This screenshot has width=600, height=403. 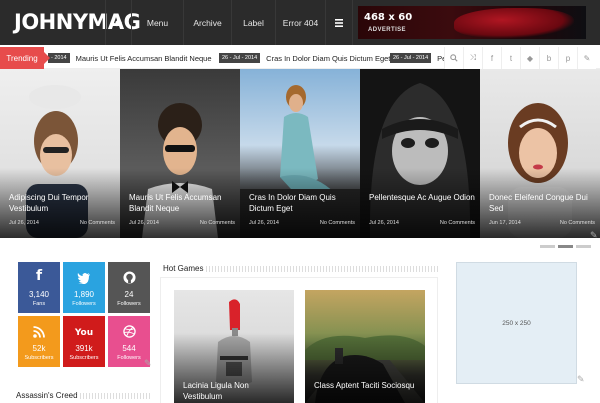 What do you see at coordinates (129, 287) in the screenshot?
I see `github-counter: 24 Followers` at bounding box center [129, 287].